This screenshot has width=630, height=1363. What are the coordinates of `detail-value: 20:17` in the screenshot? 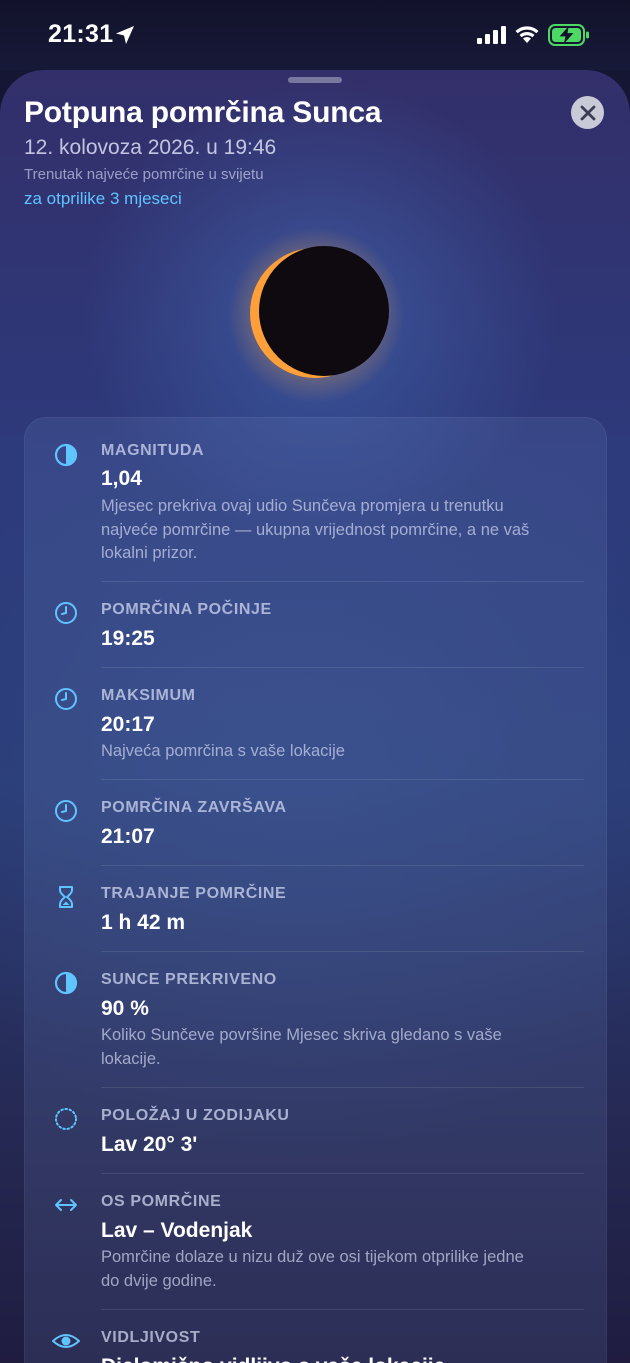 It's located at (128, 724).